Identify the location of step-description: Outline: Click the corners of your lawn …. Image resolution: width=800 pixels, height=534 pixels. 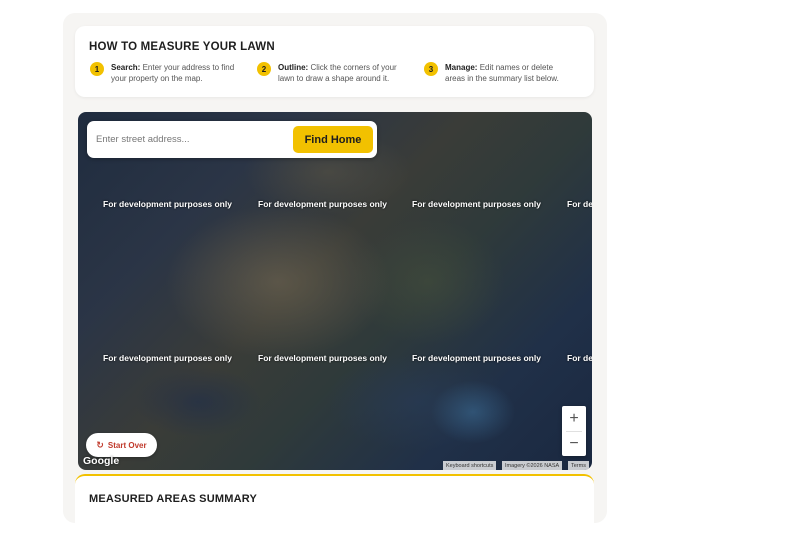
(340, 73).